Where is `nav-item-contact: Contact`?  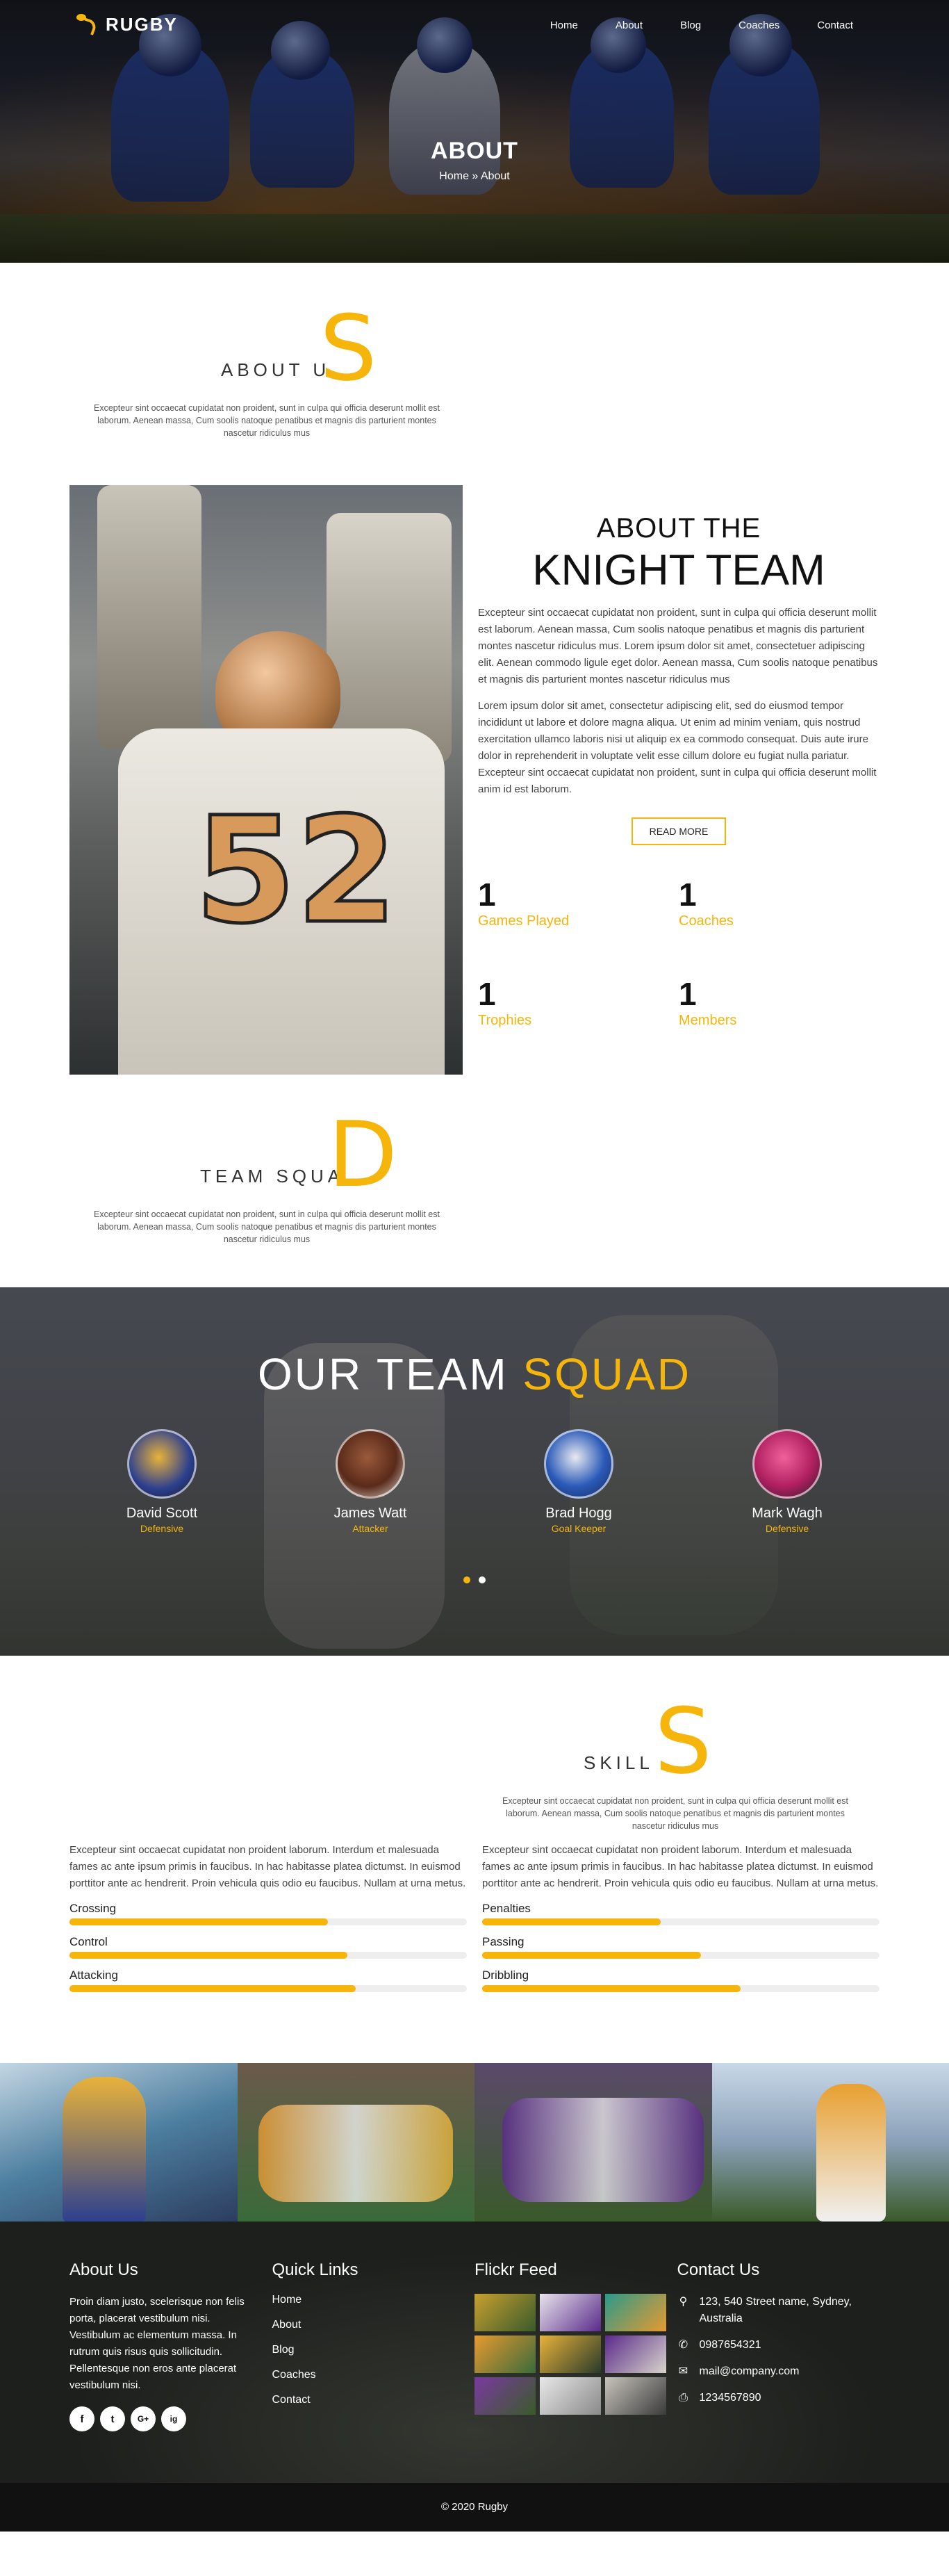
nav-item-contact: Contact is located at coordinates (835, 25).